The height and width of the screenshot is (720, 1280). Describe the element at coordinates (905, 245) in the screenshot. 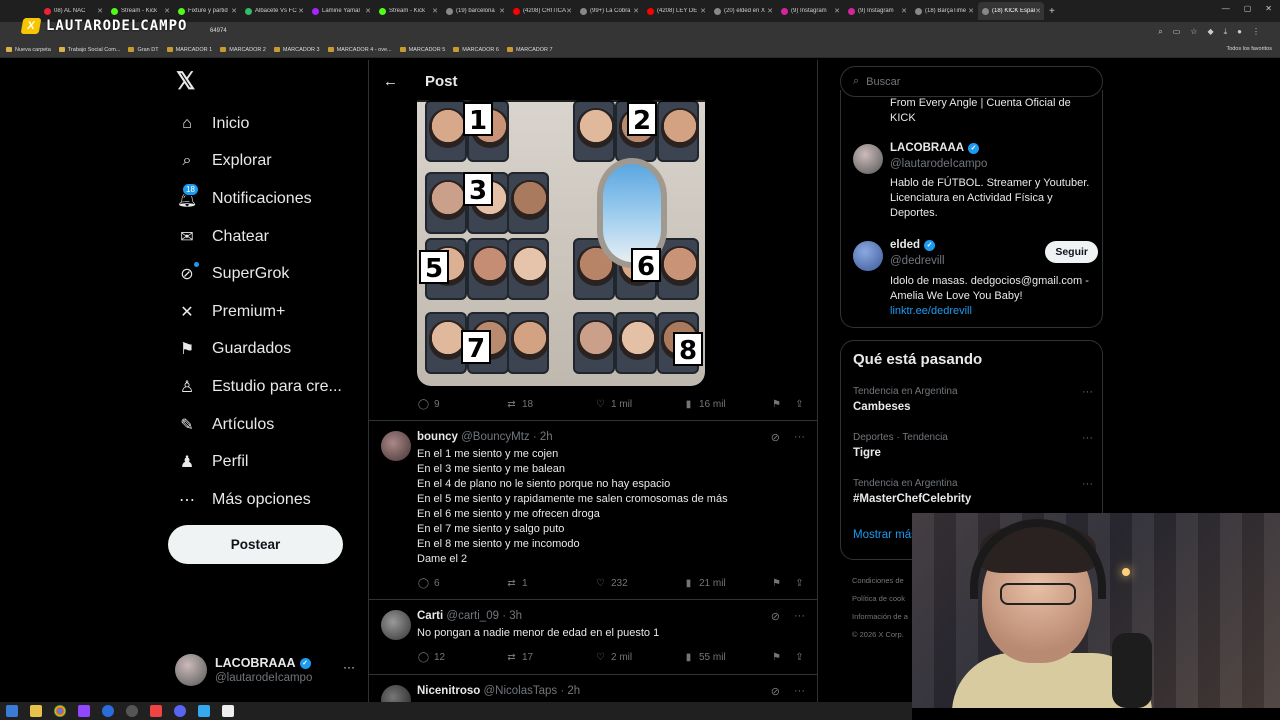

I see `who-name: elded` at that location.